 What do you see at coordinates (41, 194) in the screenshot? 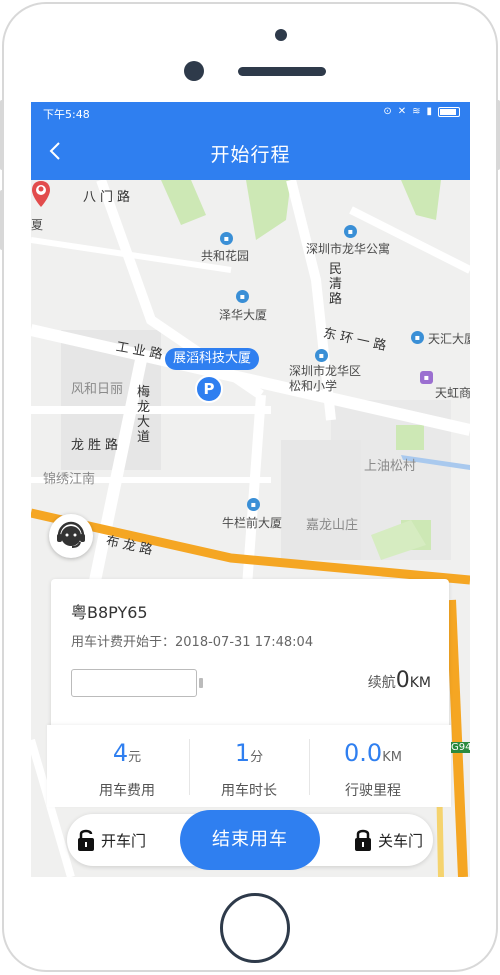
I see `user-location-pin-icon` at bounding box center [41, 194].